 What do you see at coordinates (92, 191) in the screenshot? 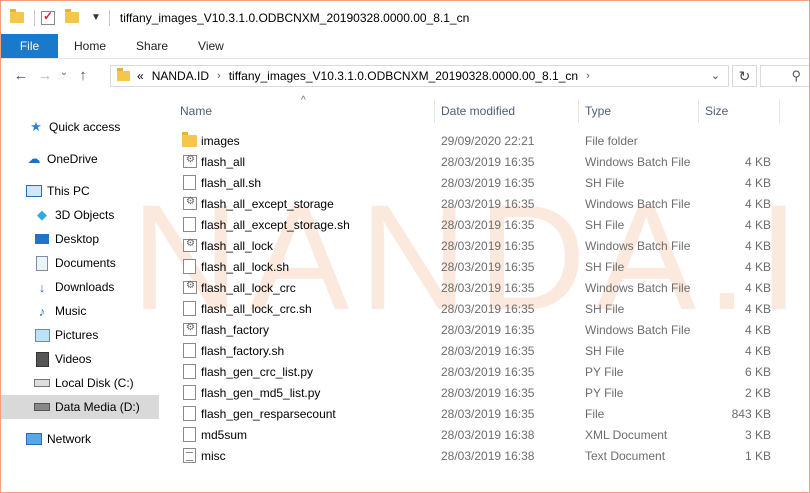
I see `sidebar-item-this-pc: This PC` at bounding box center [92, 191].